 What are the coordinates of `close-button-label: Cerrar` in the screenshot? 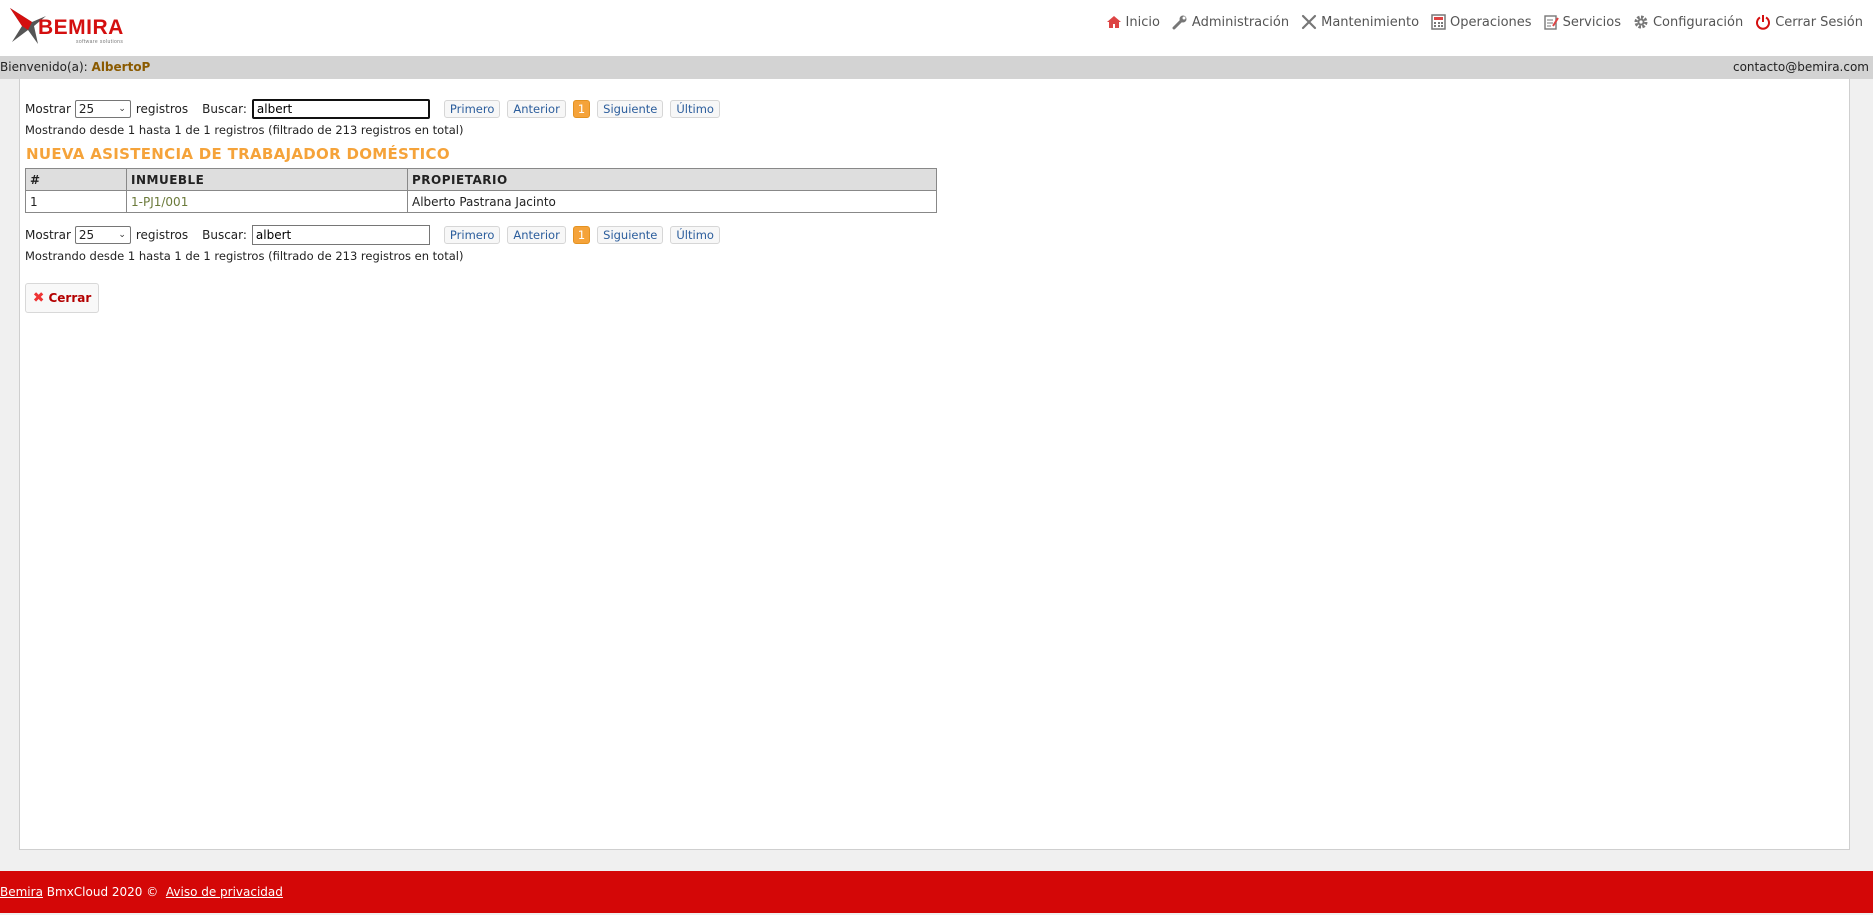 It's located at (70, 298).